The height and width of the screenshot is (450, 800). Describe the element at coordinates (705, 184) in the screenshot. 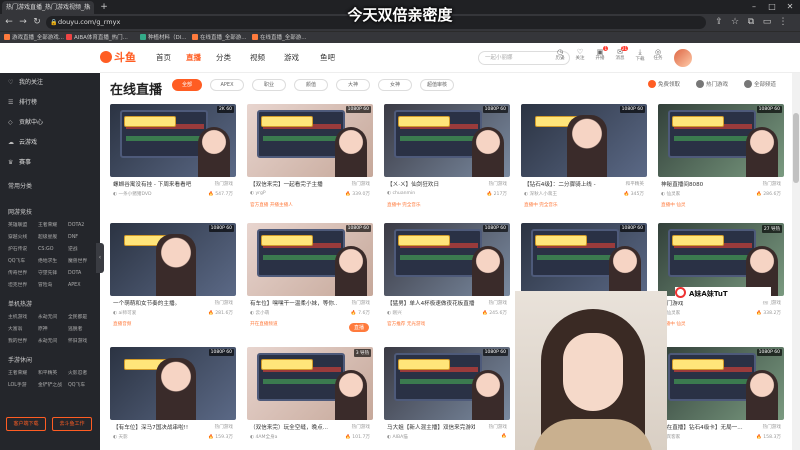

I see `card-title: 神秘直播间8080` at that location.